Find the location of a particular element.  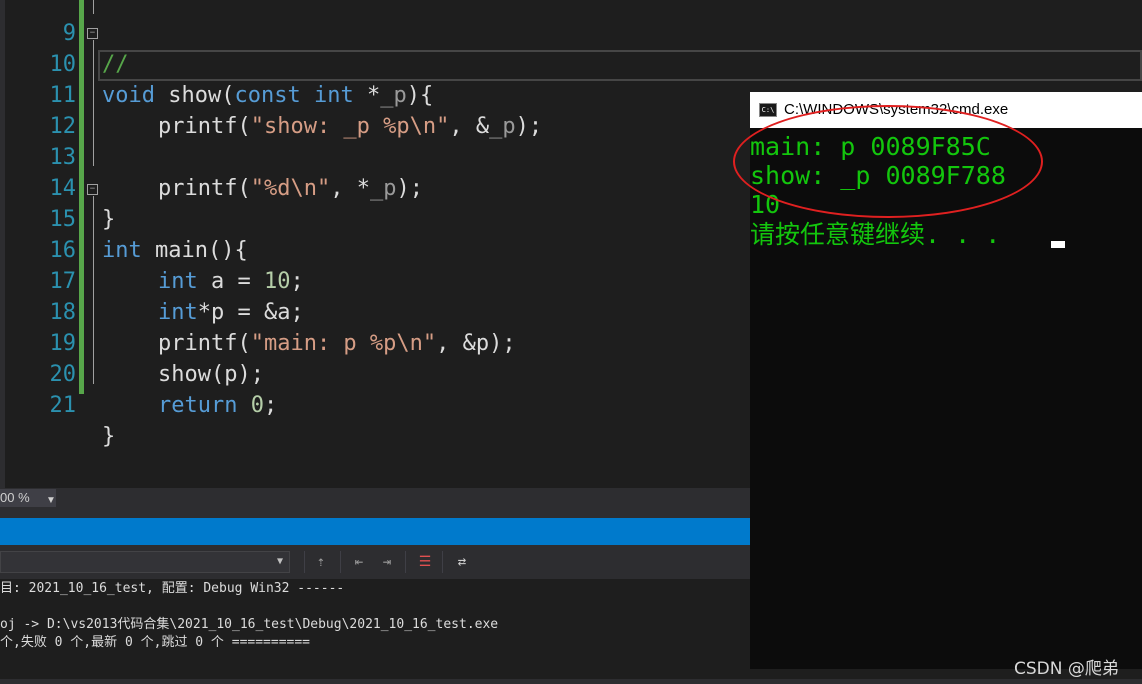

code-line: 19 show(p); is located at coordinates (375, 342).